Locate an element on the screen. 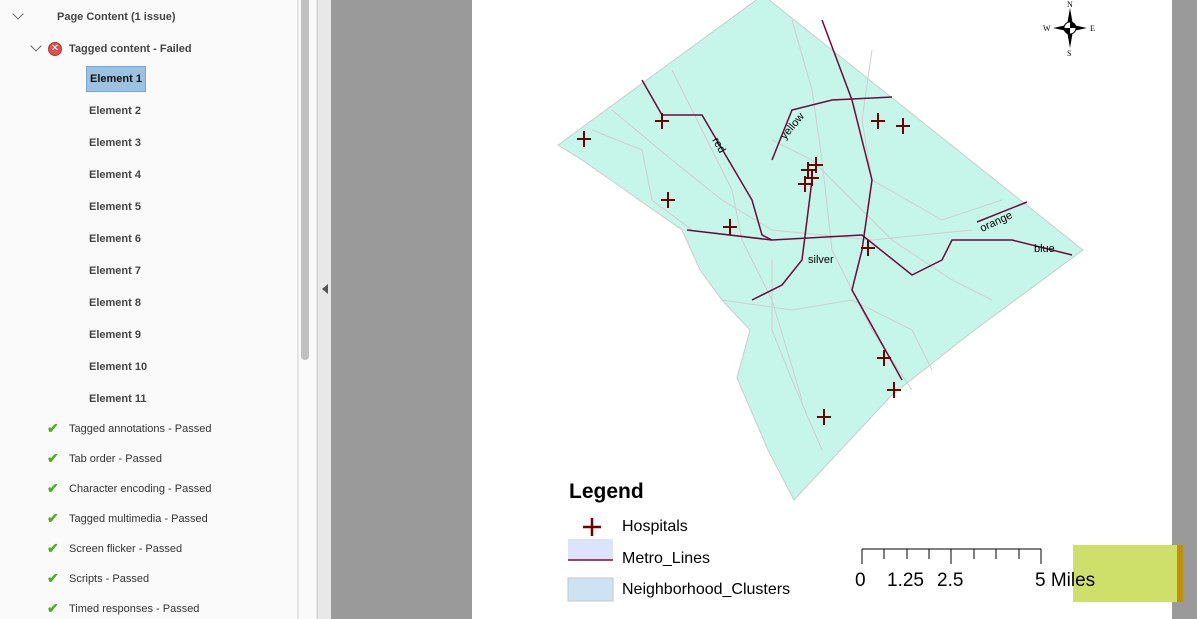 The image size is (1197, 619). scale-label: 1.25 is located at coordinates (905, 580).